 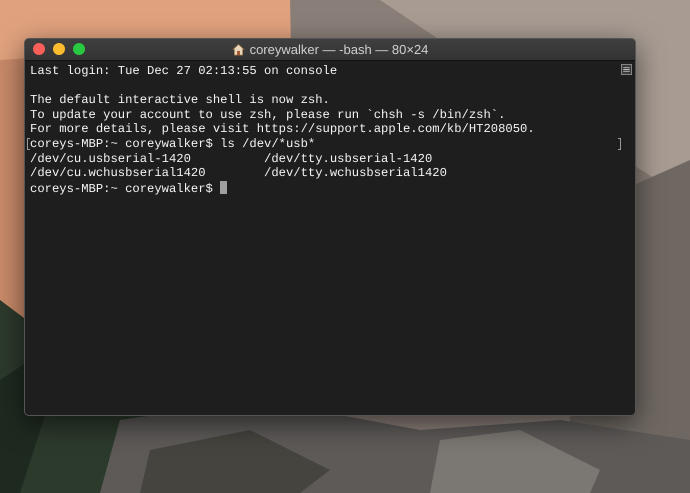 What do you see at coordinates (282, 129) in the screenshot?
I see `terminal-line: For more details, please visit https://support.apple.com/kb/HT208050.` at bounding box center [282, 129].